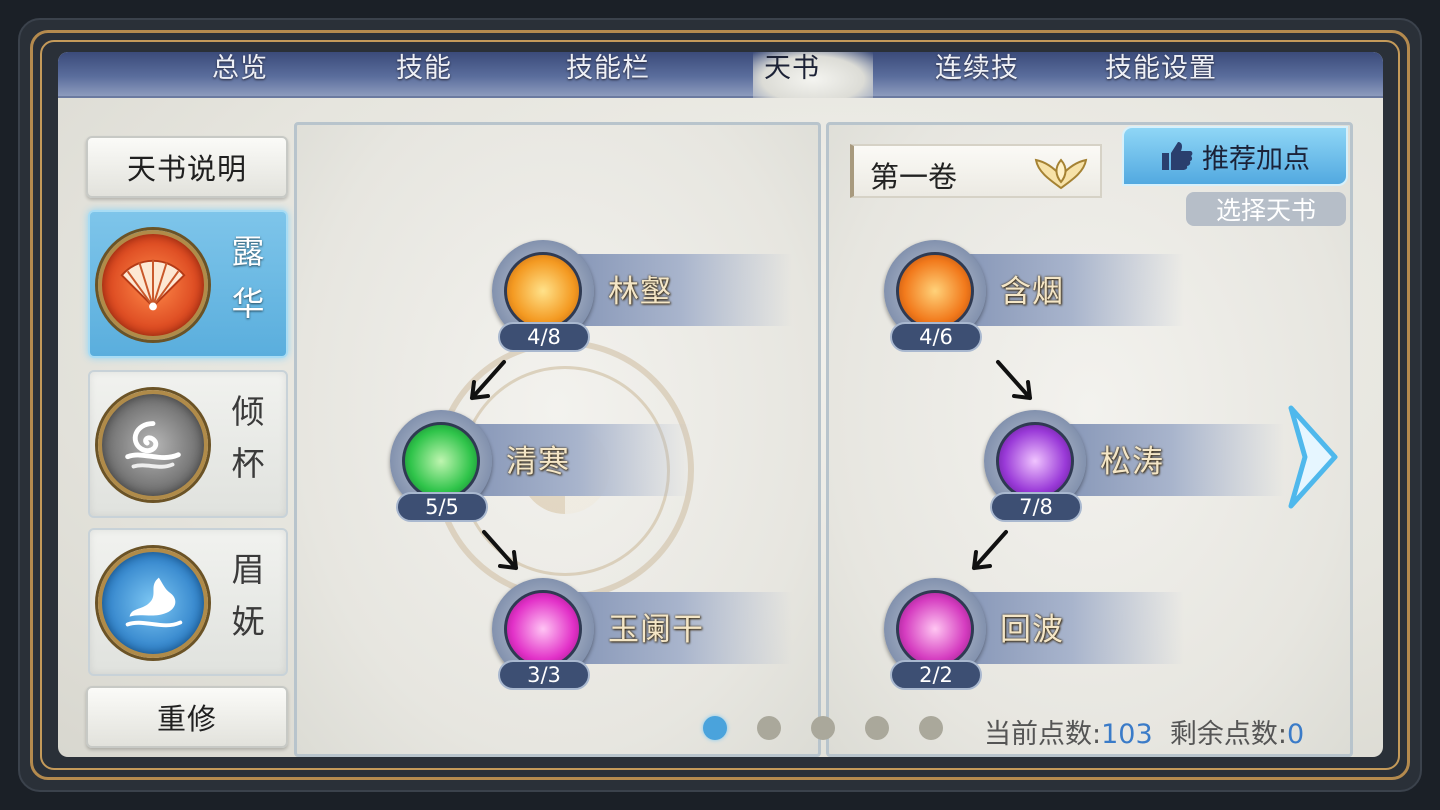  What do you see at coordinates (153, 603) in the screenshot?
I see `phoenix-icon` at bounding box center [153, 603].